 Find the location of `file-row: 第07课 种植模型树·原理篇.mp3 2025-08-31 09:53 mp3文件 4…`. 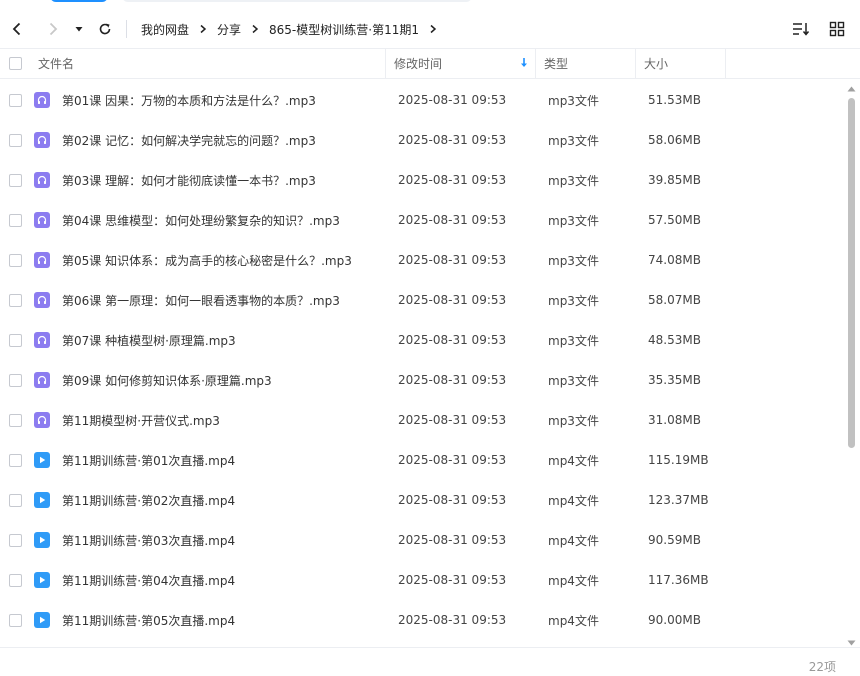

file-row: 第07课 种植模型树·原理篇.mp3 2025-08-31 09:53 mp3文件 4… is located at coordinates (422, 340).